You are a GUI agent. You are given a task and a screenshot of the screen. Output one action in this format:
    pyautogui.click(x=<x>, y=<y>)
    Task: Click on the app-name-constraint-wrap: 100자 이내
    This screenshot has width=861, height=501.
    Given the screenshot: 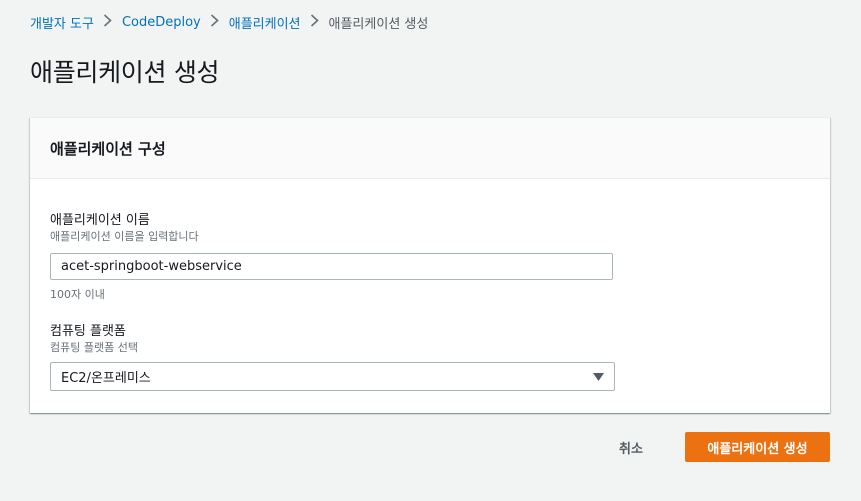 What is the action you would take?
    pyautogui.click(x=77, y=295)
    